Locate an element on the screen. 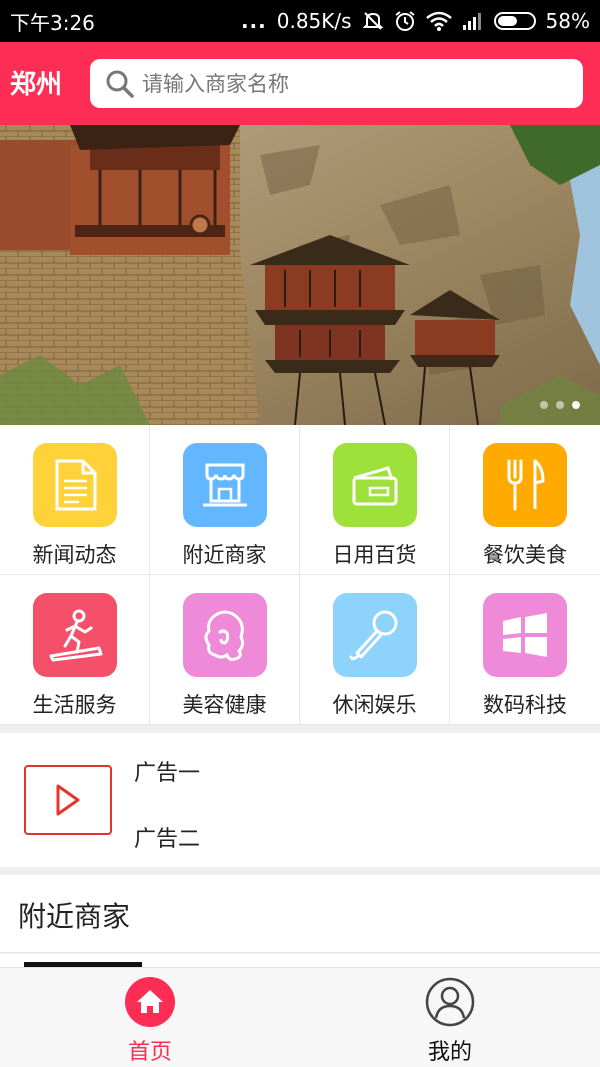 Image resolution: width=600 pixels, height=1067 pixels. category-nearby-shops: 附近商家 is located at coordinates (225, 500).